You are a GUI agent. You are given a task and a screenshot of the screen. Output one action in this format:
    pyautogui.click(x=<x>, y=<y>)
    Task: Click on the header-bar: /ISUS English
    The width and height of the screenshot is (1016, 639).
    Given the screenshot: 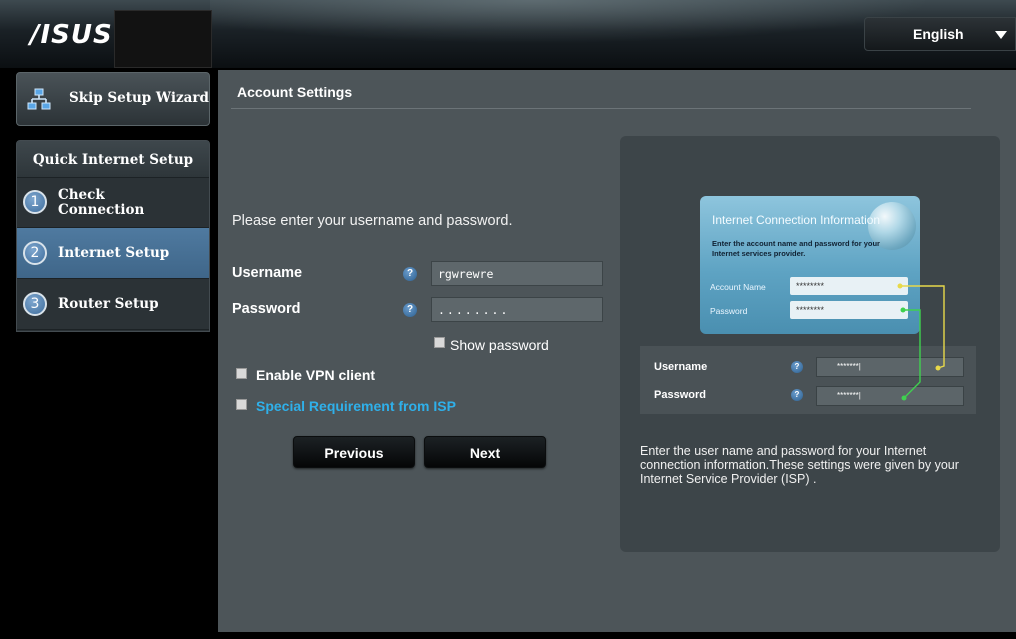 What is the action you would take?
    pyautogui.click(x=508, y=34)
    